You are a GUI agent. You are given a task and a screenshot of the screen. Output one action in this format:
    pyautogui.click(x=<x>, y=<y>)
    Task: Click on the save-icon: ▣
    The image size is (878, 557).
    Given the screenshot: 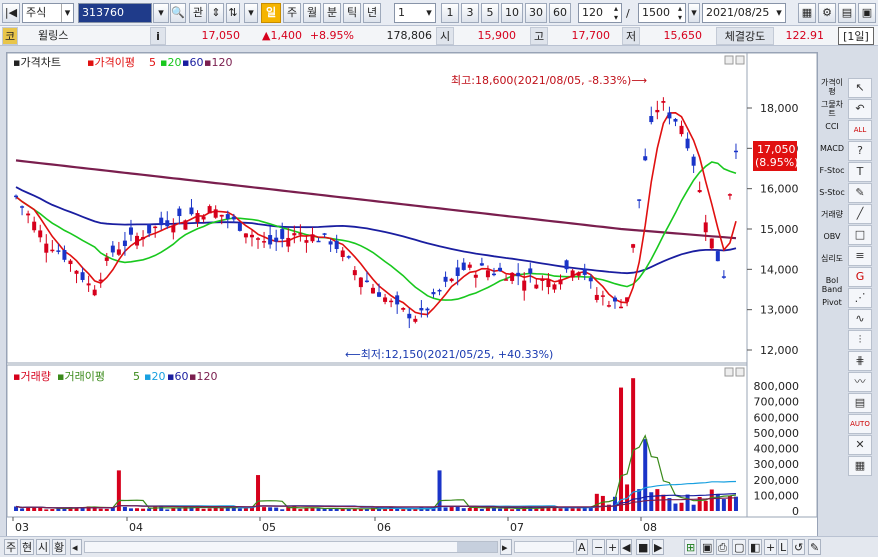 What is the action you would take?
    pyautogui.click(x=707, y=547)
    